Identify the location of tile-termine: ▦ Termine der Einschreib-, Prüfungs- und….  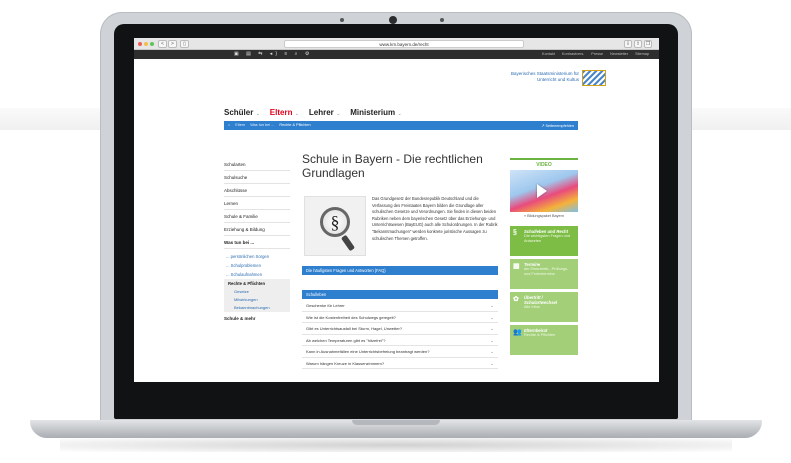
(544, 274).